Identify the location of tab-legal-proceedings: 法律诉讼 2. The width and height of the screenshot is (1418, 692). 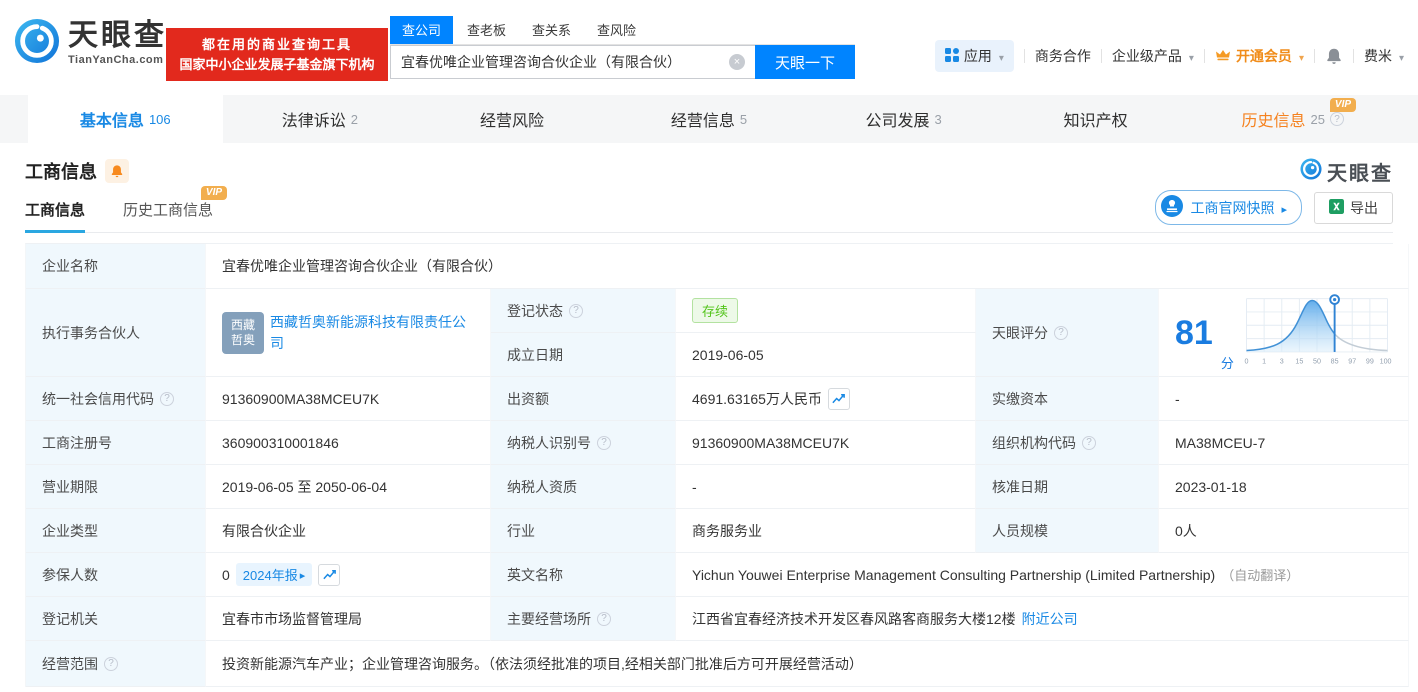
(320, 119).